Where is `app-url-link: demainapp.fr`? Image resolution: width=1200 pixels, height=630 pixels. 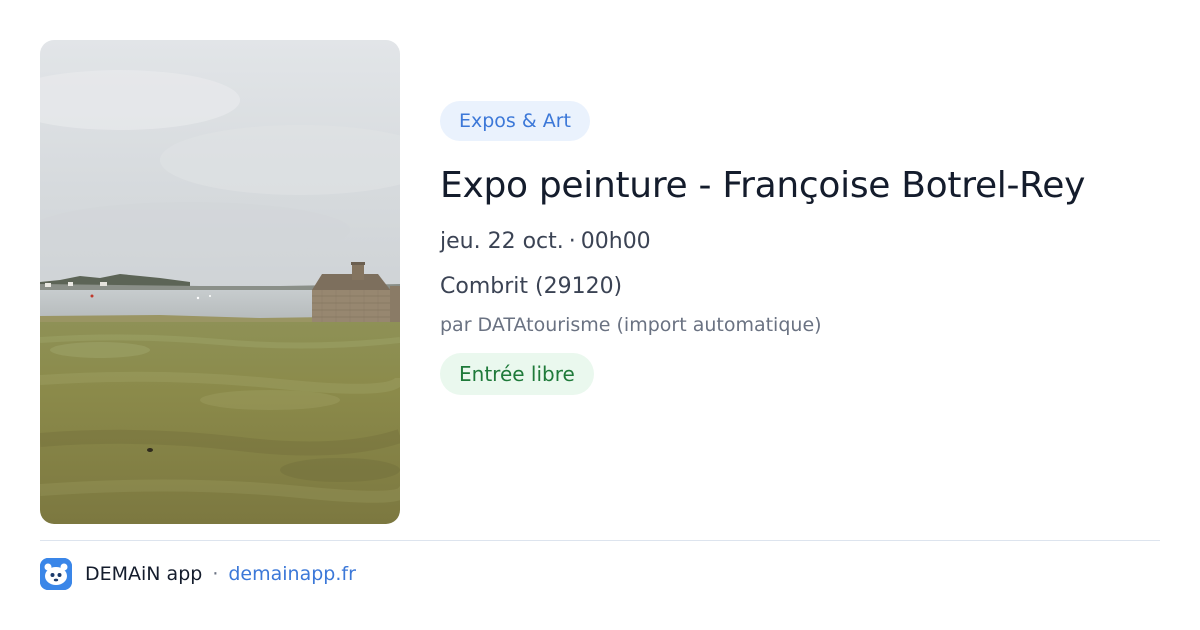 app-url-link: demainapp.fr is located at coordinates (292, 574).